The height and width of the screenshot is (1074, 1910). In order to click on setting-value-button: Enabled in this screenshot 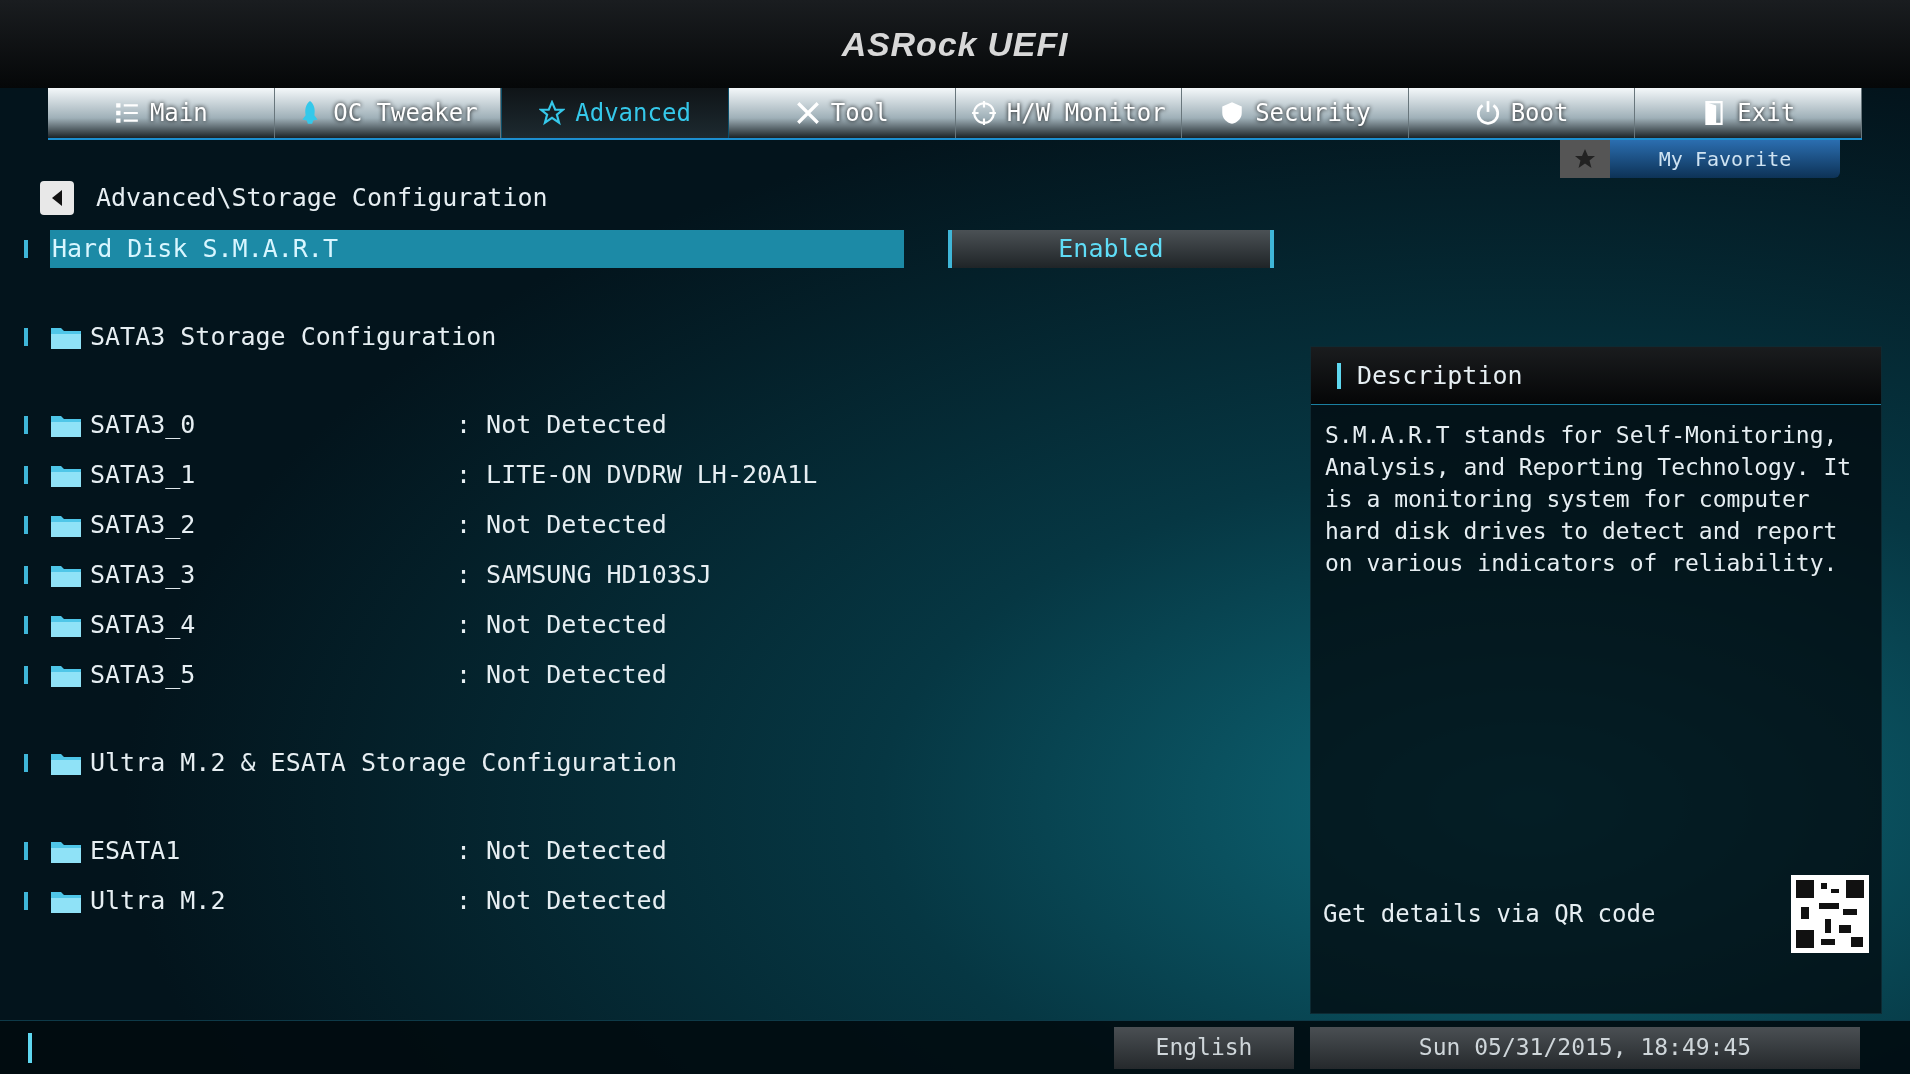, I will do `click(1111, 249)`.